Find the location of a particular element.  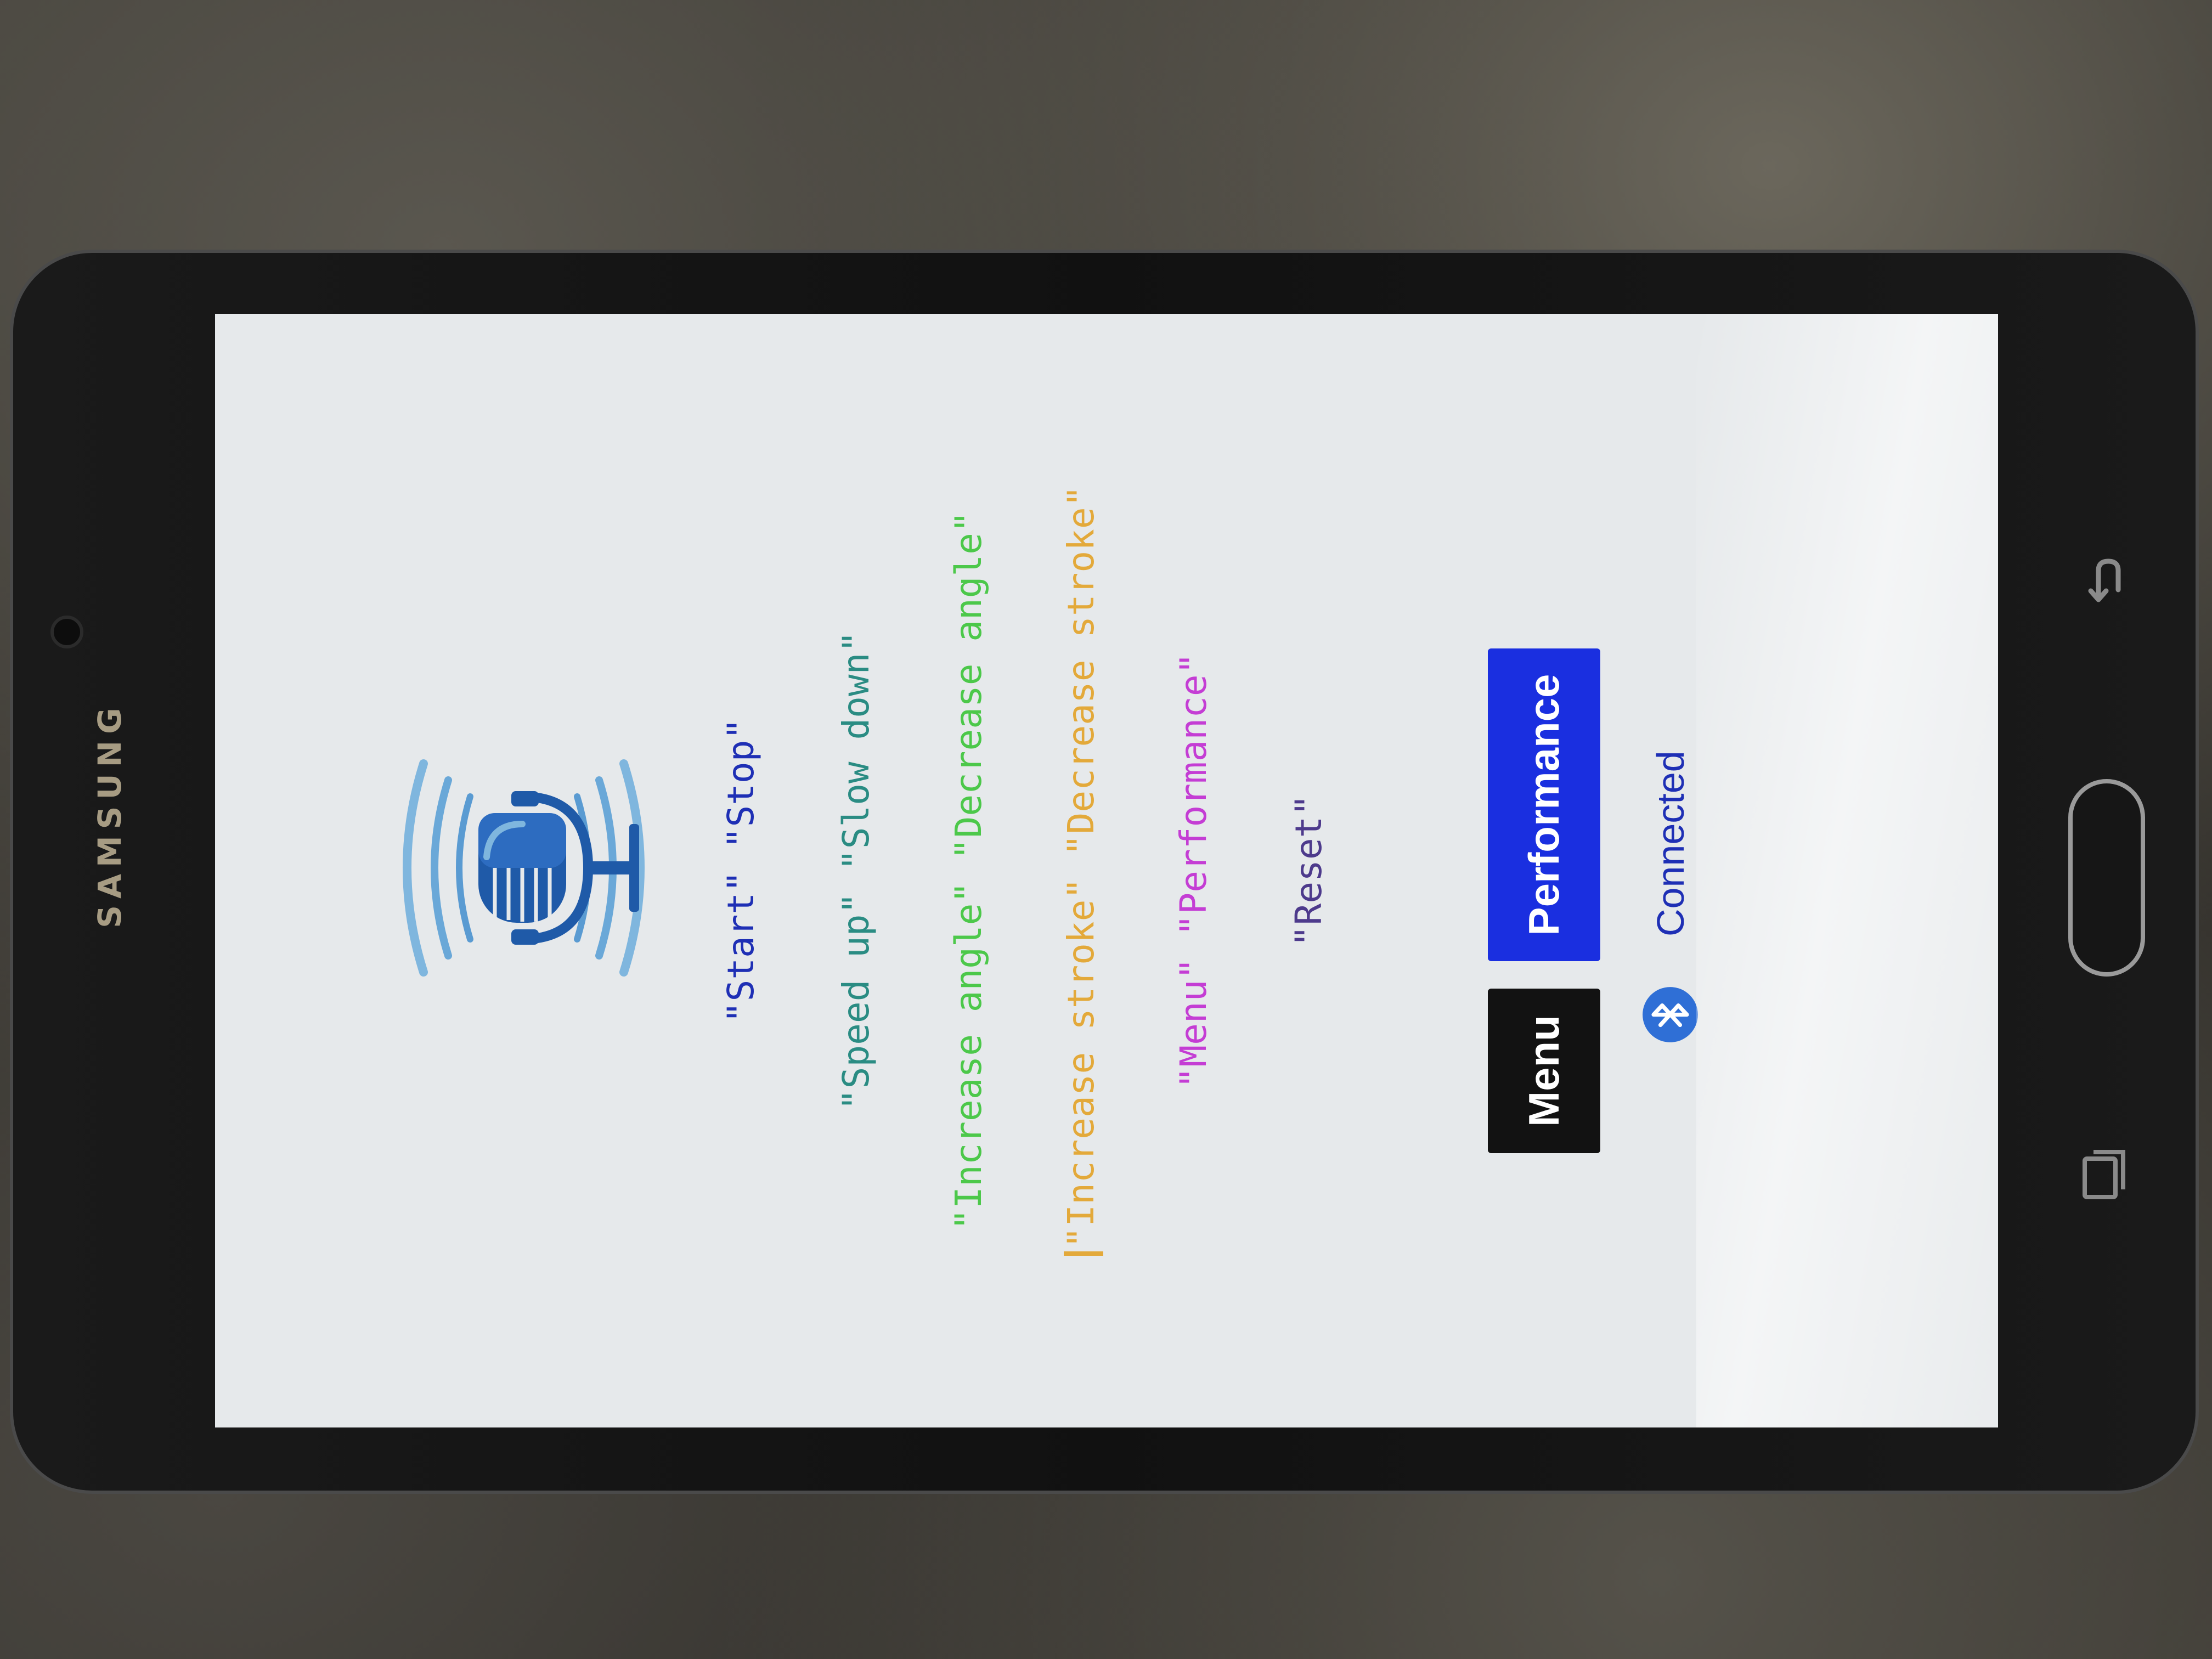

command-menu-performance: "Menu" "Performance" is located at coordinates (1193, 871).